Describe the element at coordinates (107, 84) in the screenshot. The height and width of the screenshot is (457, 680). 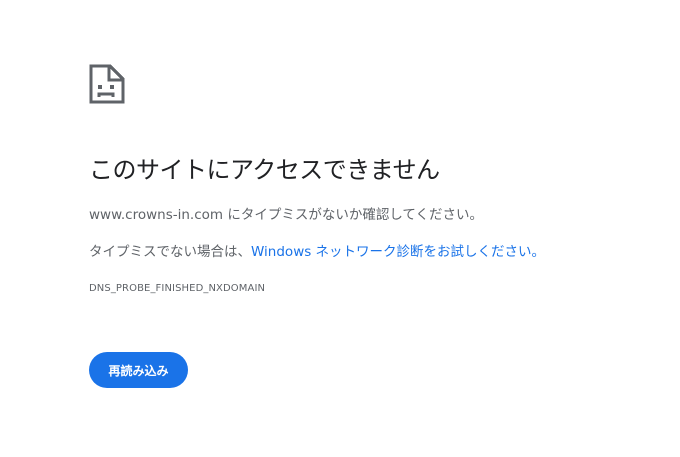
I see `sad-page-icon` at that location.